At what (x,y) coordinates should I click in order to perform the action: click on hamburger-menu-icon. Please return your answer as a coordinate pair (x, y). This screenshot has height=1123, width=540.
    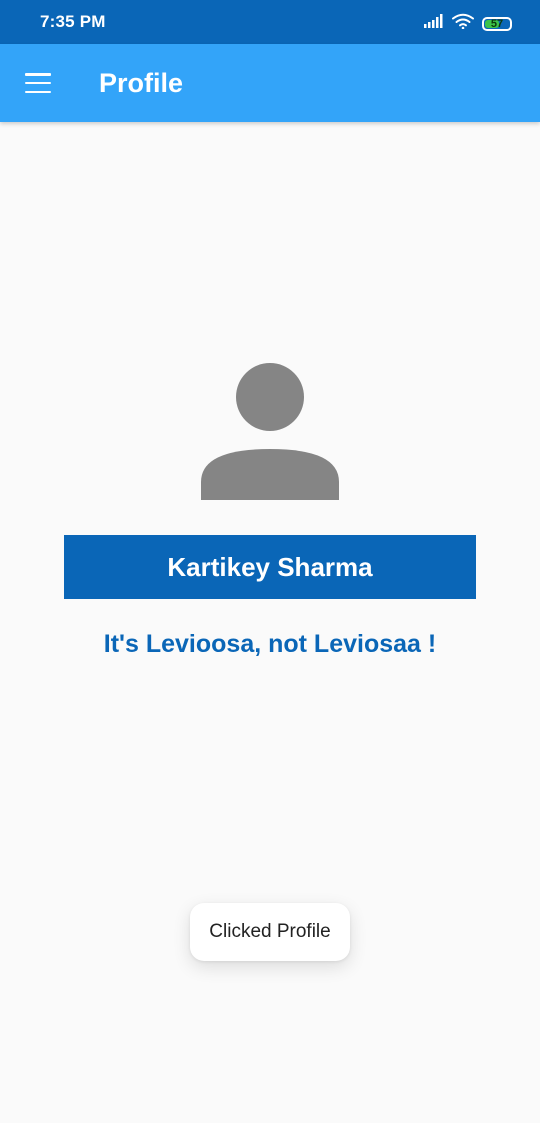
    Looking at the image, I should click on (38, 83).